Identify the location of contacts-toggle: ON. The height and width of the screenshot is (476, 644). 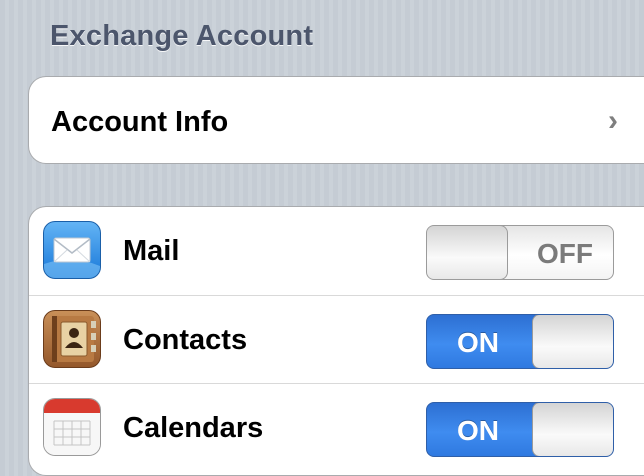
(520, 341).